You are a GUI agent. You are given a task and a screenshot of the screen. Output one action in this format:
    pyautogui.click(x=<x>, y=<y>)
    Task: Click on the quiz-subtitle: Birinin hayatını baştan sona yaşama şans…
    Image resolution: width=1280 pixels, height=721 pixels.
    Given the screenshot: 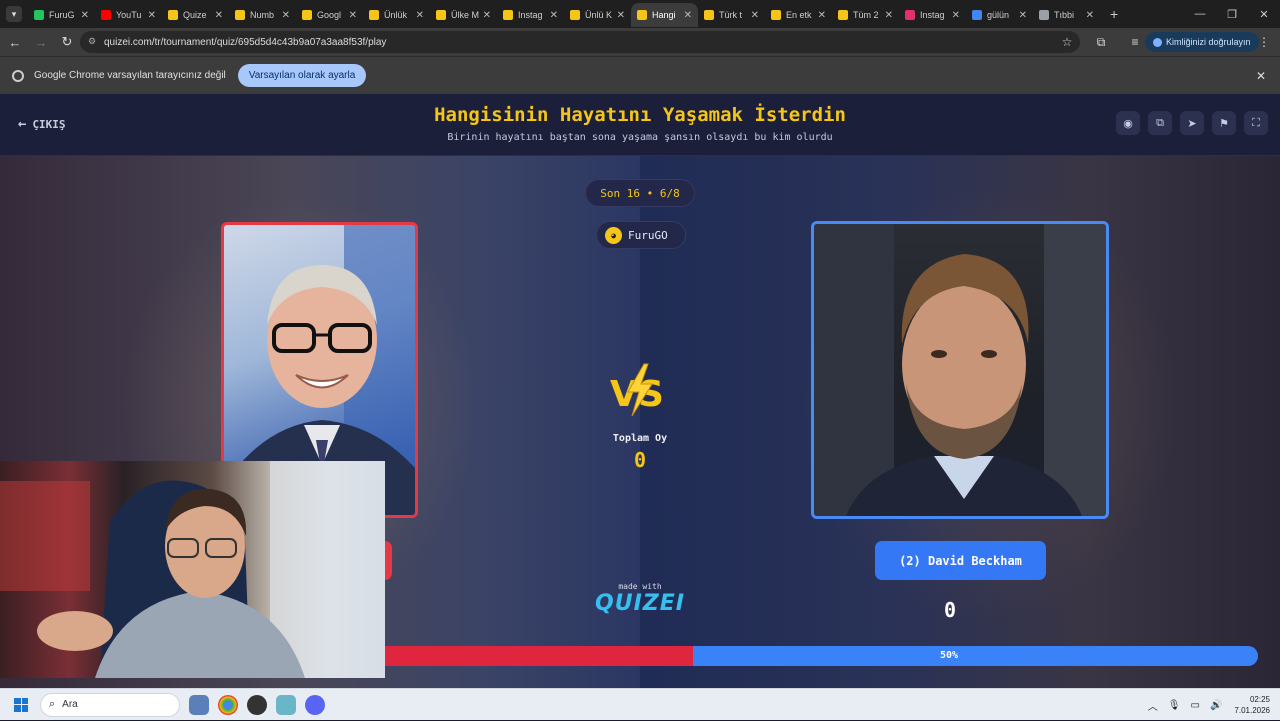 What is the action you would take?
    pyautogui.click(x=640, y=137)
    